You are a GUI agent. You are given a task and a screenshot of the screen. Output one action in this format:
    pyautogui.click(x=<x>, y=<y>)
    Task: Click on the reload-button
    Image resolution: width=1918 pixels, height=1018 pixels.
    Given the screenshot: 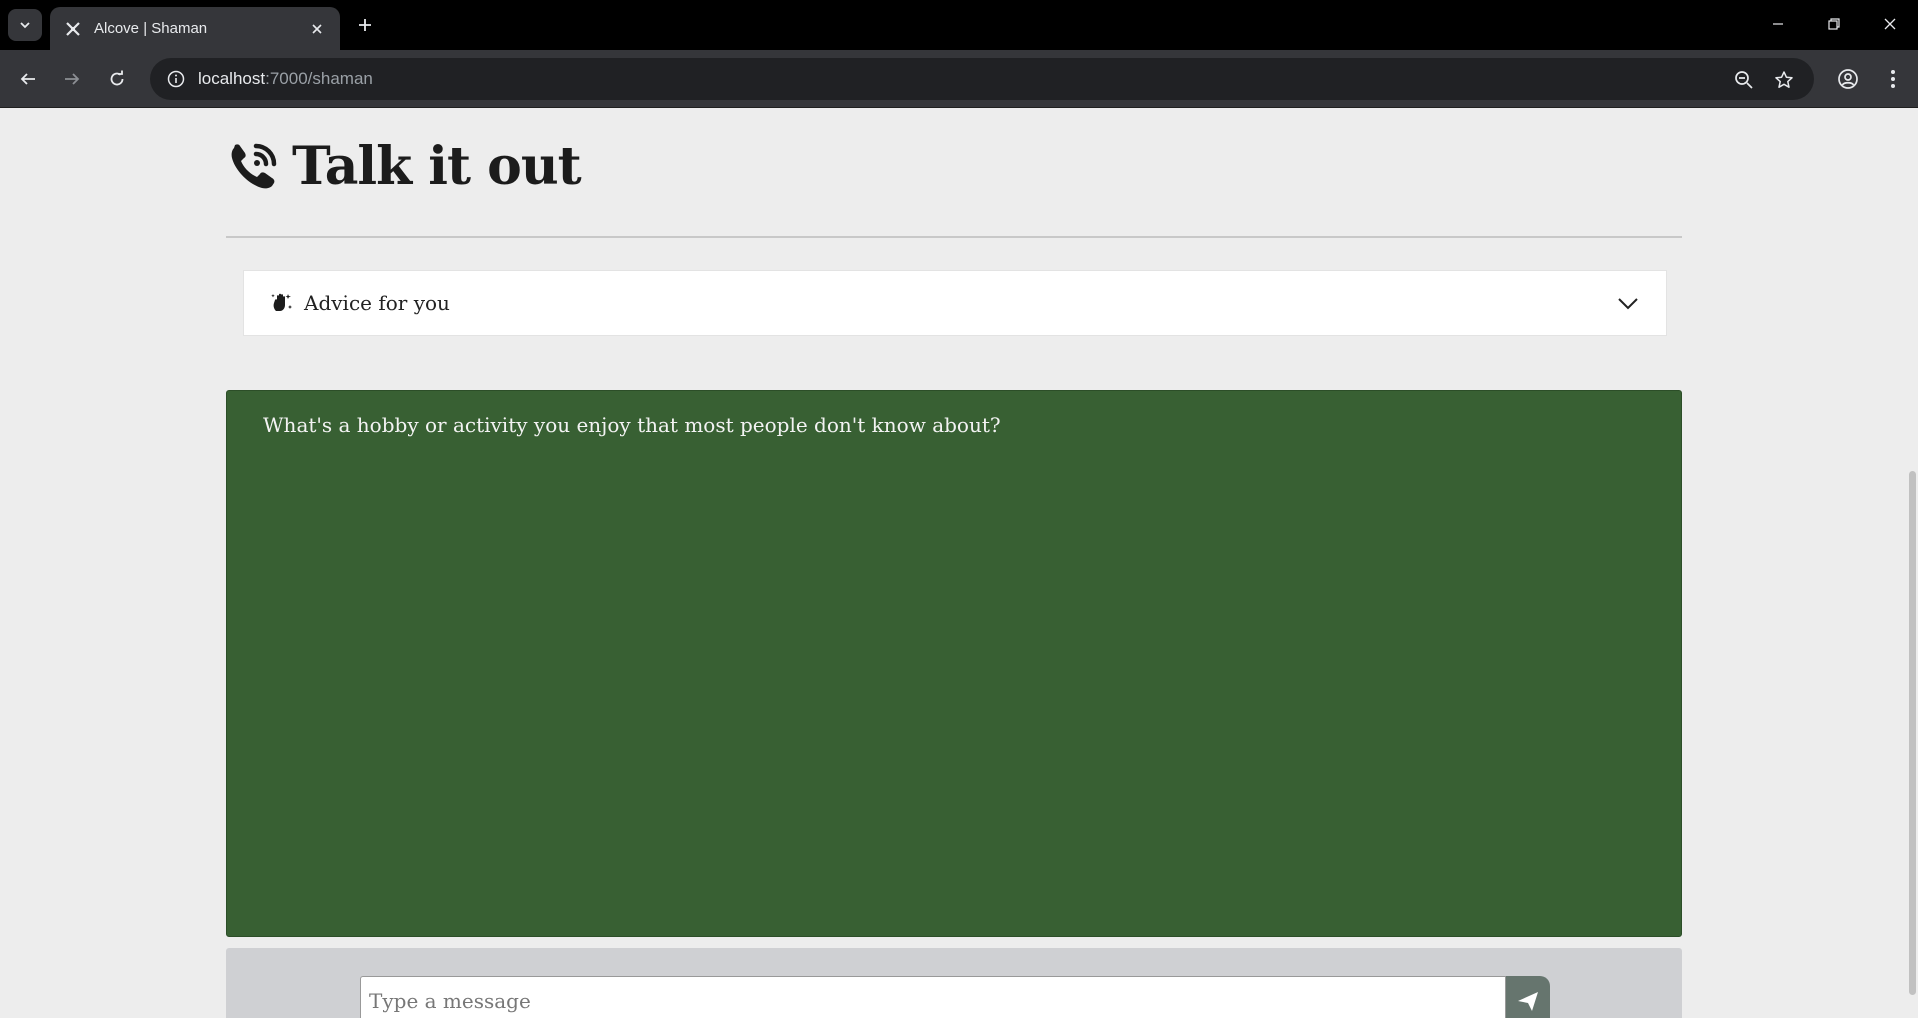 What is the action you would take?
    pyautogui.click(x=117, y=79)
    